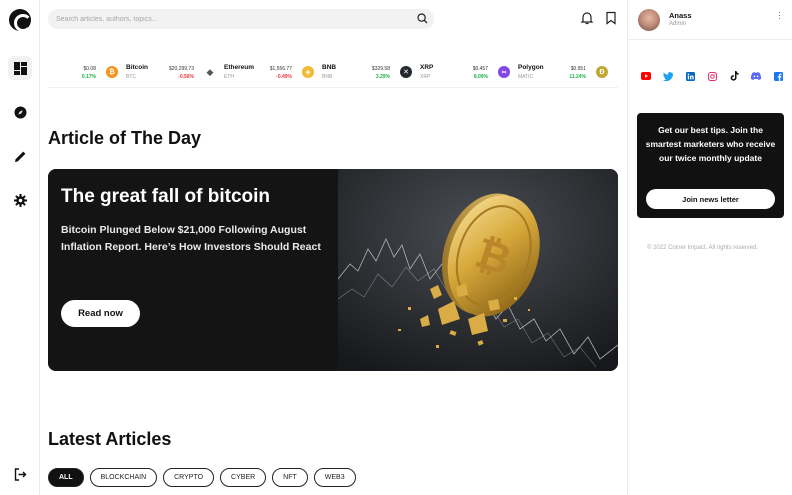 Image resolution: width=792 pixels, height=495 pixels. What do you see at coordinates (77, 71) in the screenshot?
I see `ticker-item: $0.08 0.17%` at bounding box center [77, 71].